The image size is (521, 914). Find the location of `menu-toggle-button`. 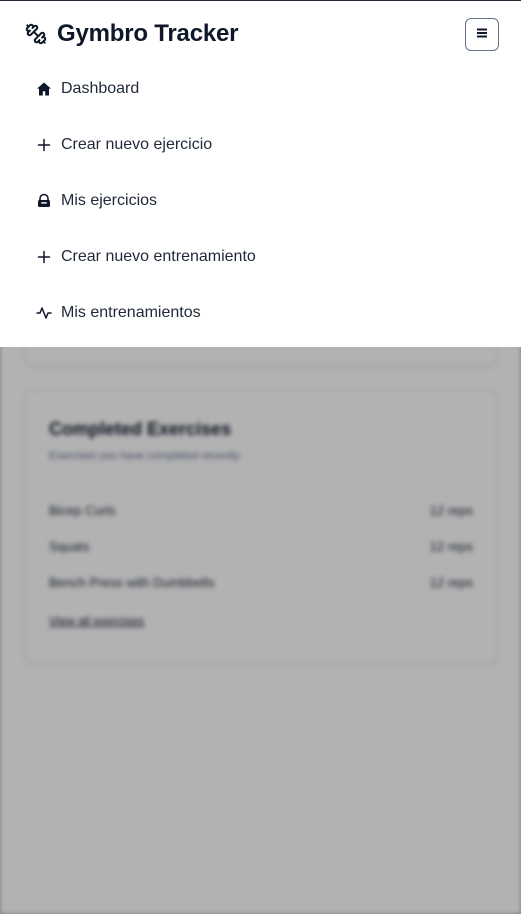

menu-toggle-button is located at coordinates (482, 34).